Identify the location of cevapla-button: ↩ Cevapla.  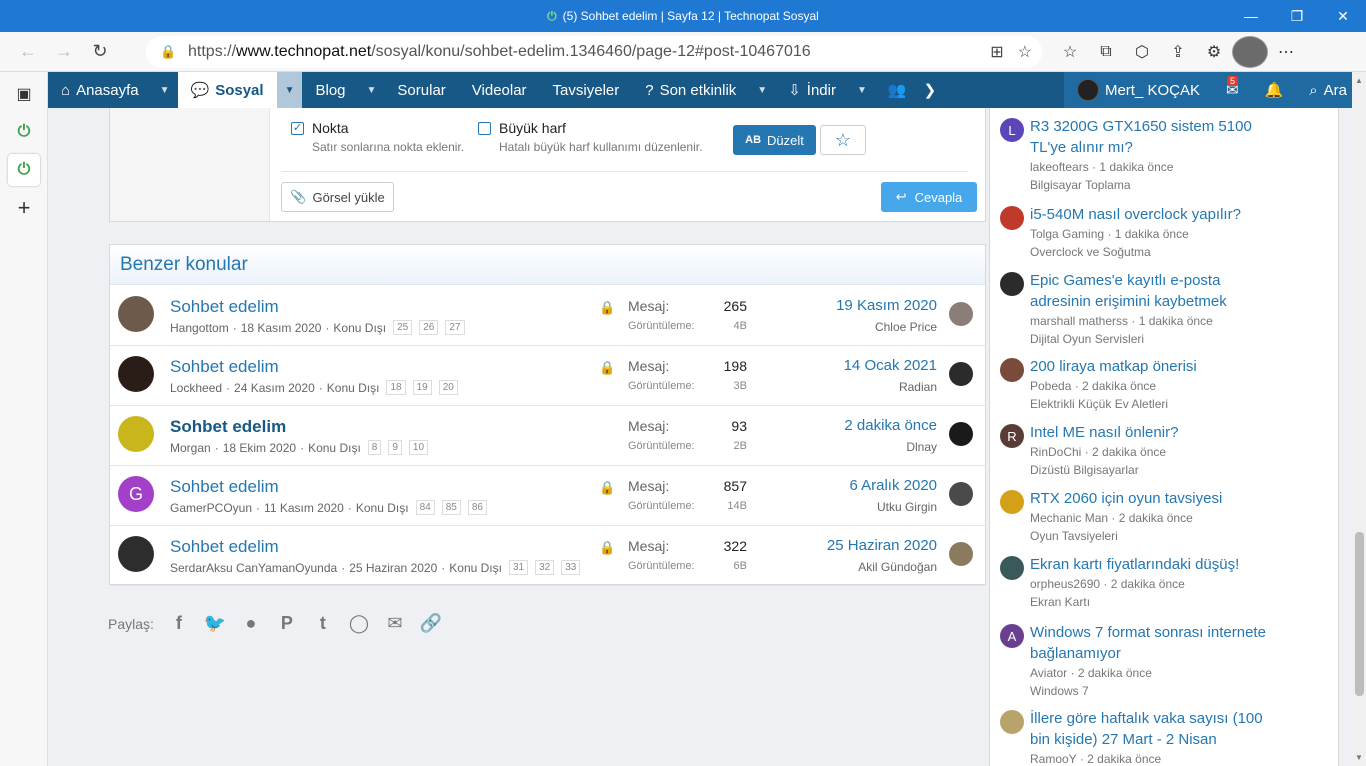
(929, 197).